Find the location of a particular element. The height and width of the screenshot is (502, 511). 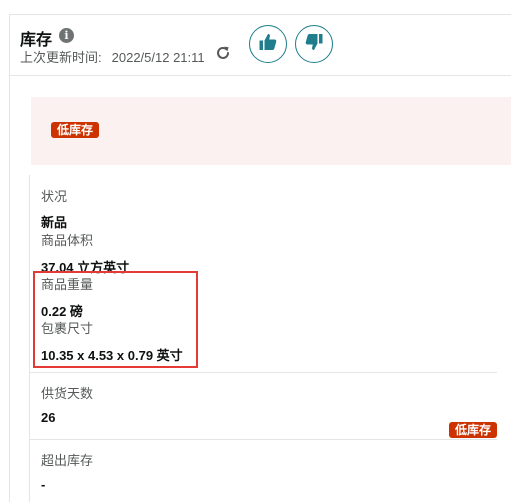

thumbs-up-icon is located at coordinates (268, 44).